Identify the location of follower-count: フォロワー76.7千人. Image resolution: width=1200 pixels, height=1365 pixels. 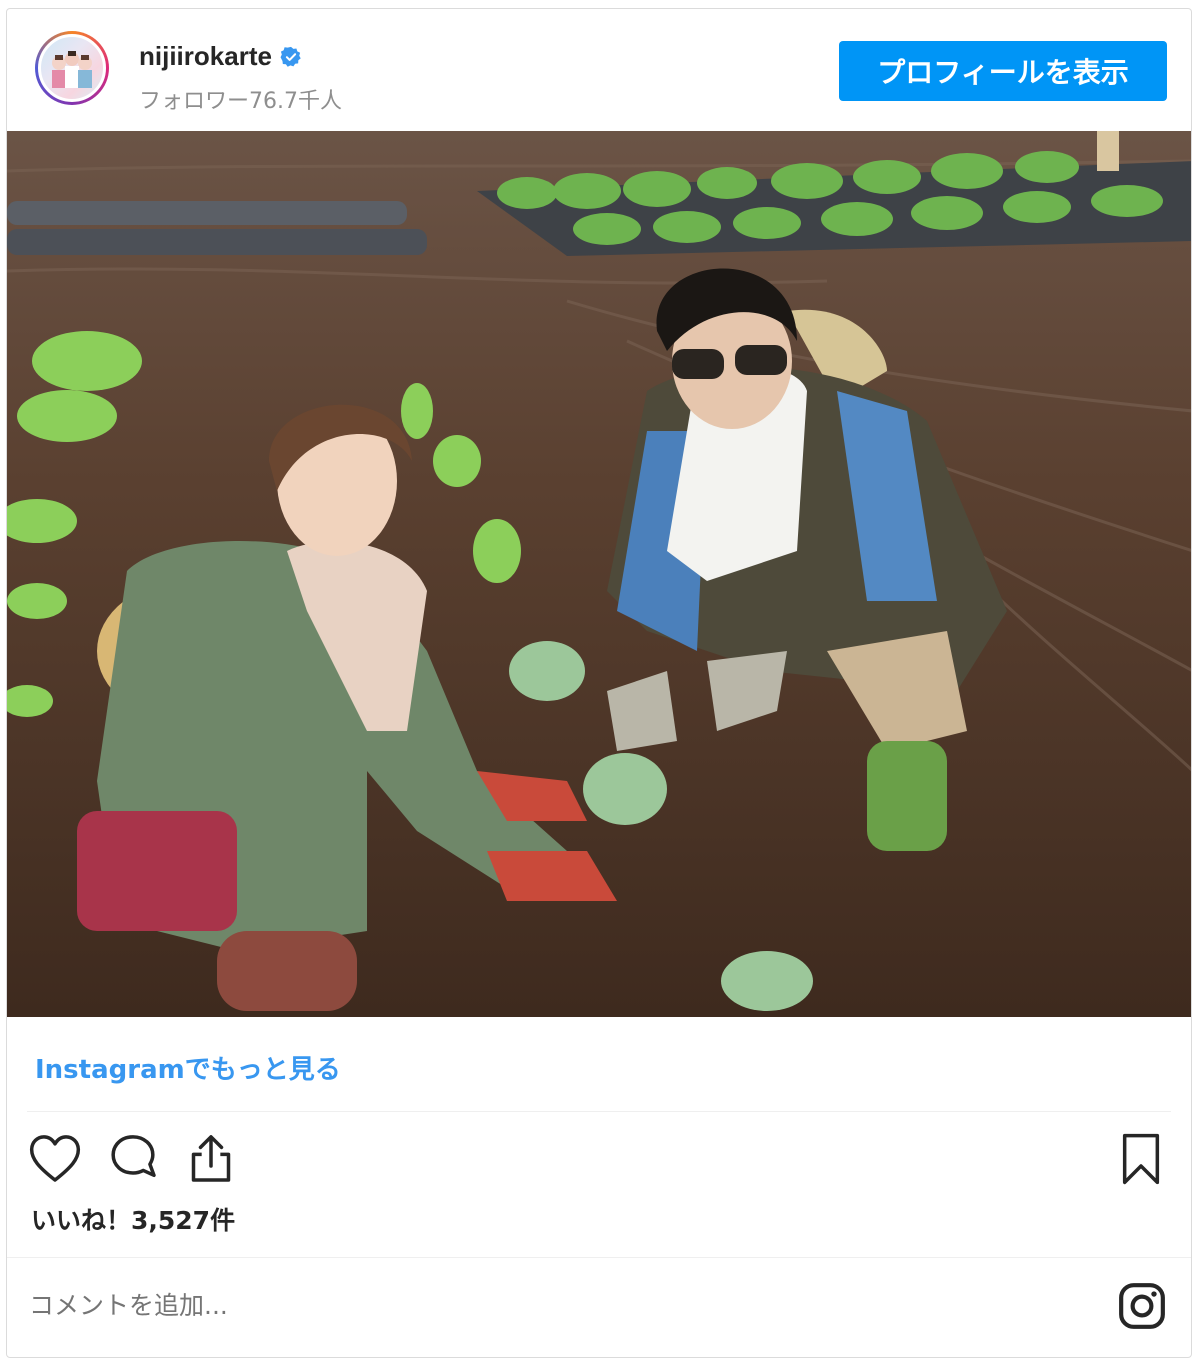
(240, 101).